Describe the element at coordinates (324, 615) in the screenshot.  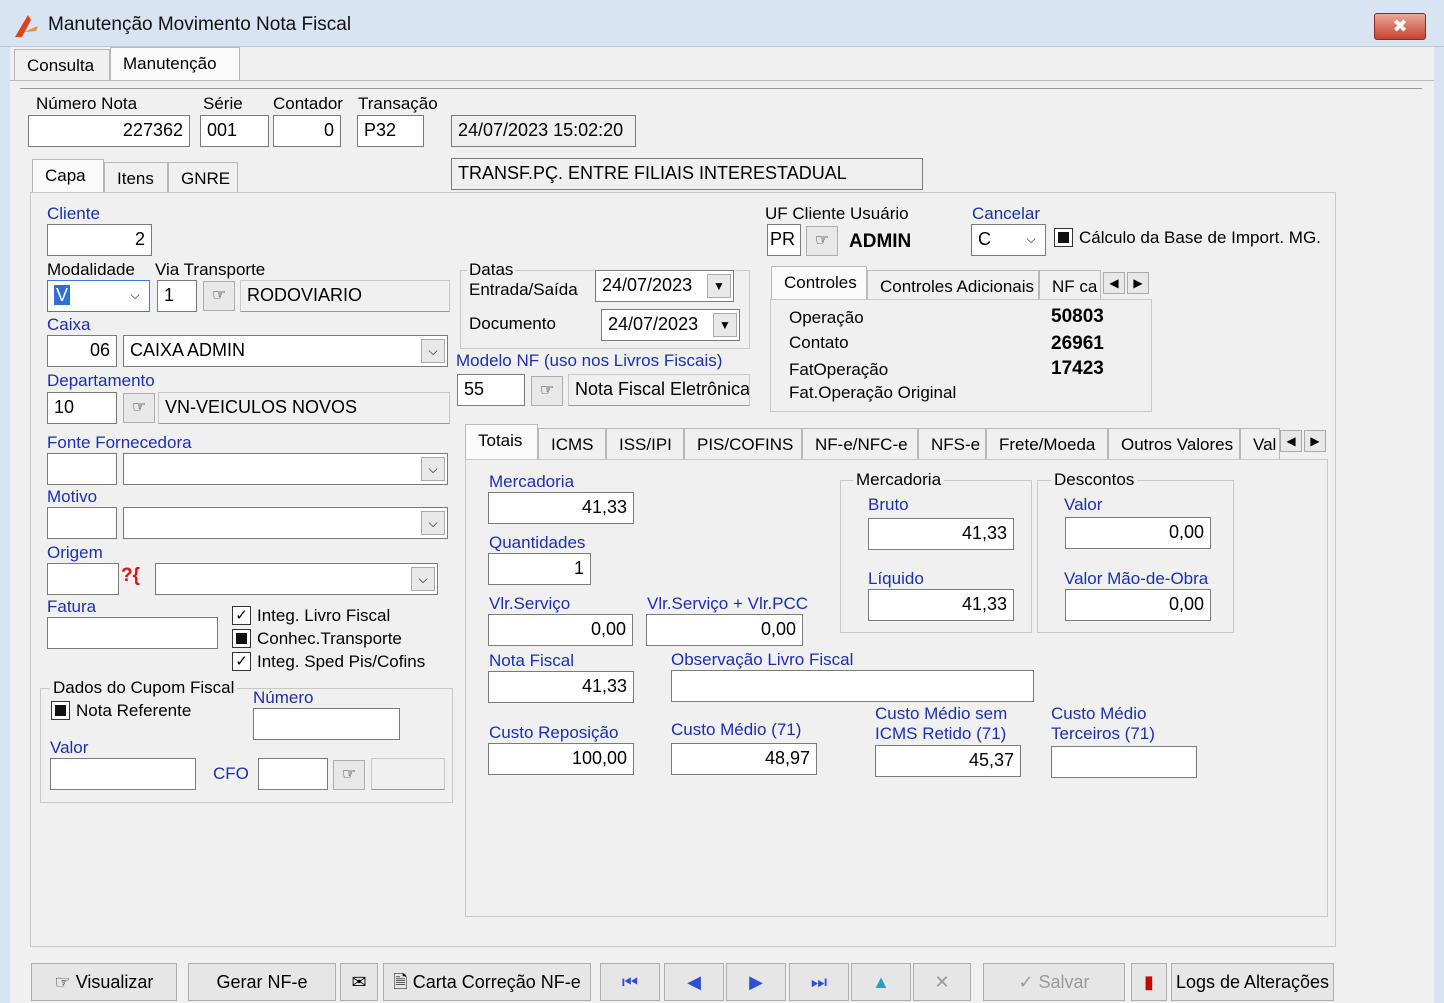
I see `integ-livro-label: Integ. Livro Fiscal` at that location.